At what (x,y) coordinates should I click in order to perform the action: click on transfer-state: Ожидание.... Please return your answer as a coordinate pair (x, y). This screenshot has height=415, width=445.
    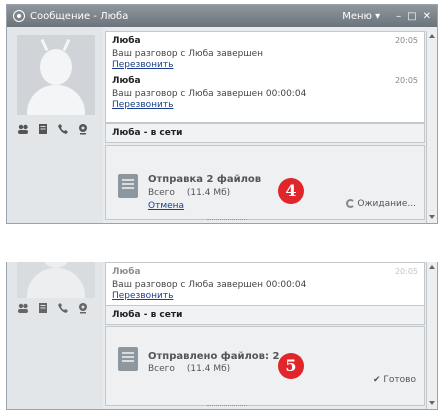
    Looking at the image, I should click on (381, 204).